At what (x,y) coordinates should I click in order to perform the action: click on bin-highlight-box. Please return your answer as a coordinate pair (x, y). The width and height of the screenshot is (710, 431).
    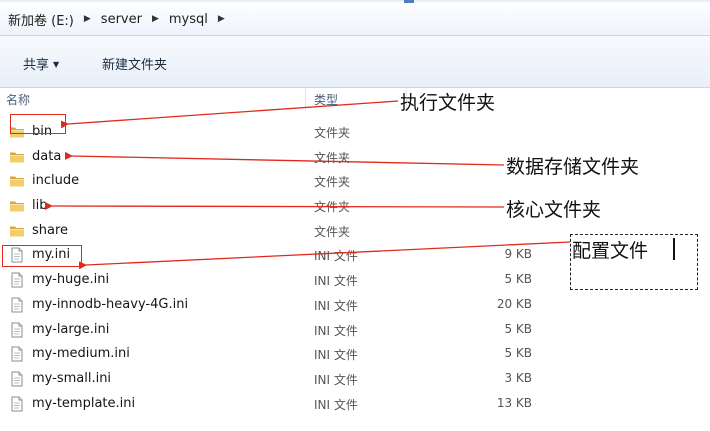
    Looking at the image, I should click on (38, 124).